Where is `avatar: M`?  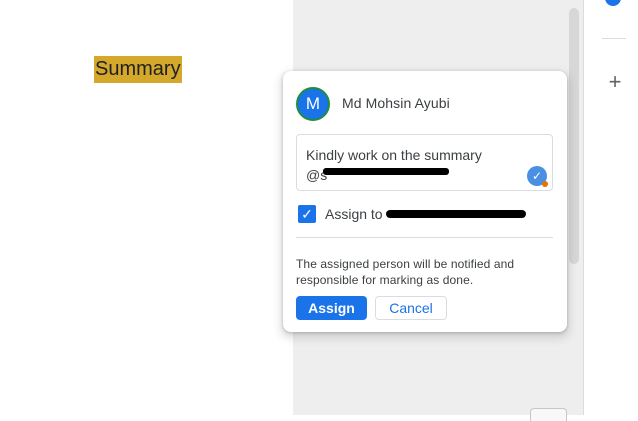 avatar: M is located at coordinates (313, 104).